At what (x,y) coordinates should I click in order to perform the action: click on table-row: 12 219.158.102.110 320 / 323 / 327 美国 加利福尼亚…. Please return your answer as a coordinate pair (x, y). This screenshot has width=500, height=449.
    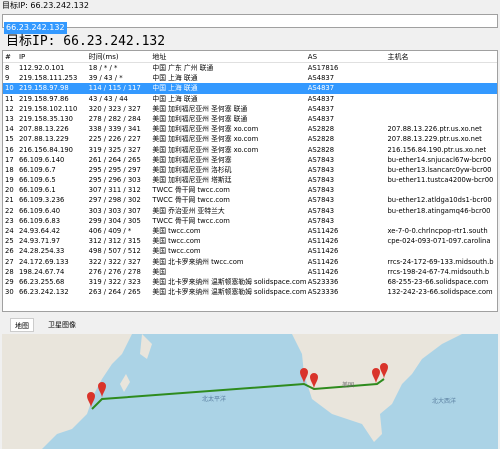
    Looking at the image, I should click on (250, 109).